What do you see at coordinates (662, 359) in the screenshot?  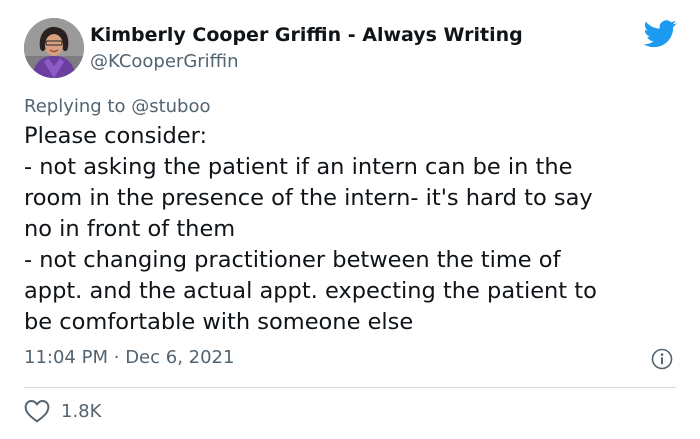 I see `info-icon` at bounding box center [662, 359].